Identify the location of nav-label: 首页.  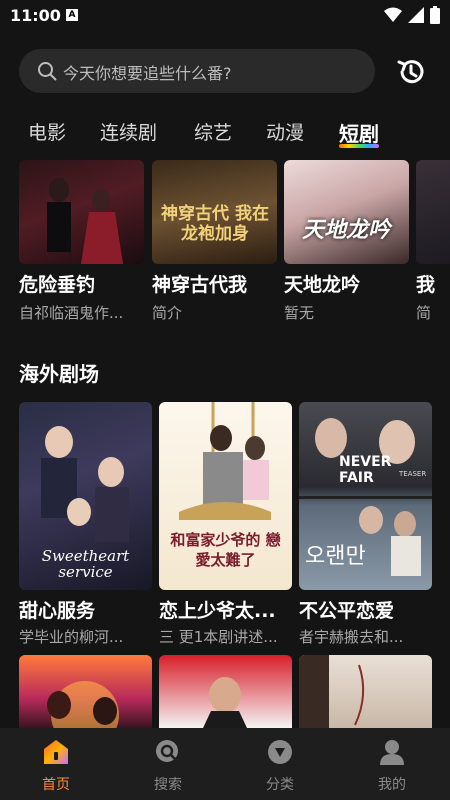
(56, 785).